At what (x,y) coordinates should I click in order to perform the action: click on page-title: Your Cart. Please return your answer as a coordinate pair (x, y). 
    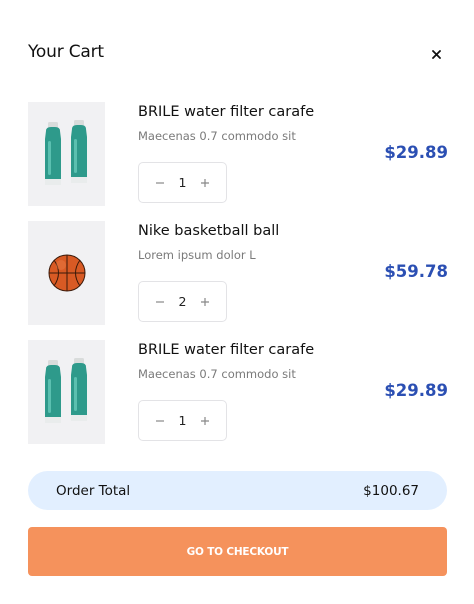
    Looking at the image, I should click on (66, 52).